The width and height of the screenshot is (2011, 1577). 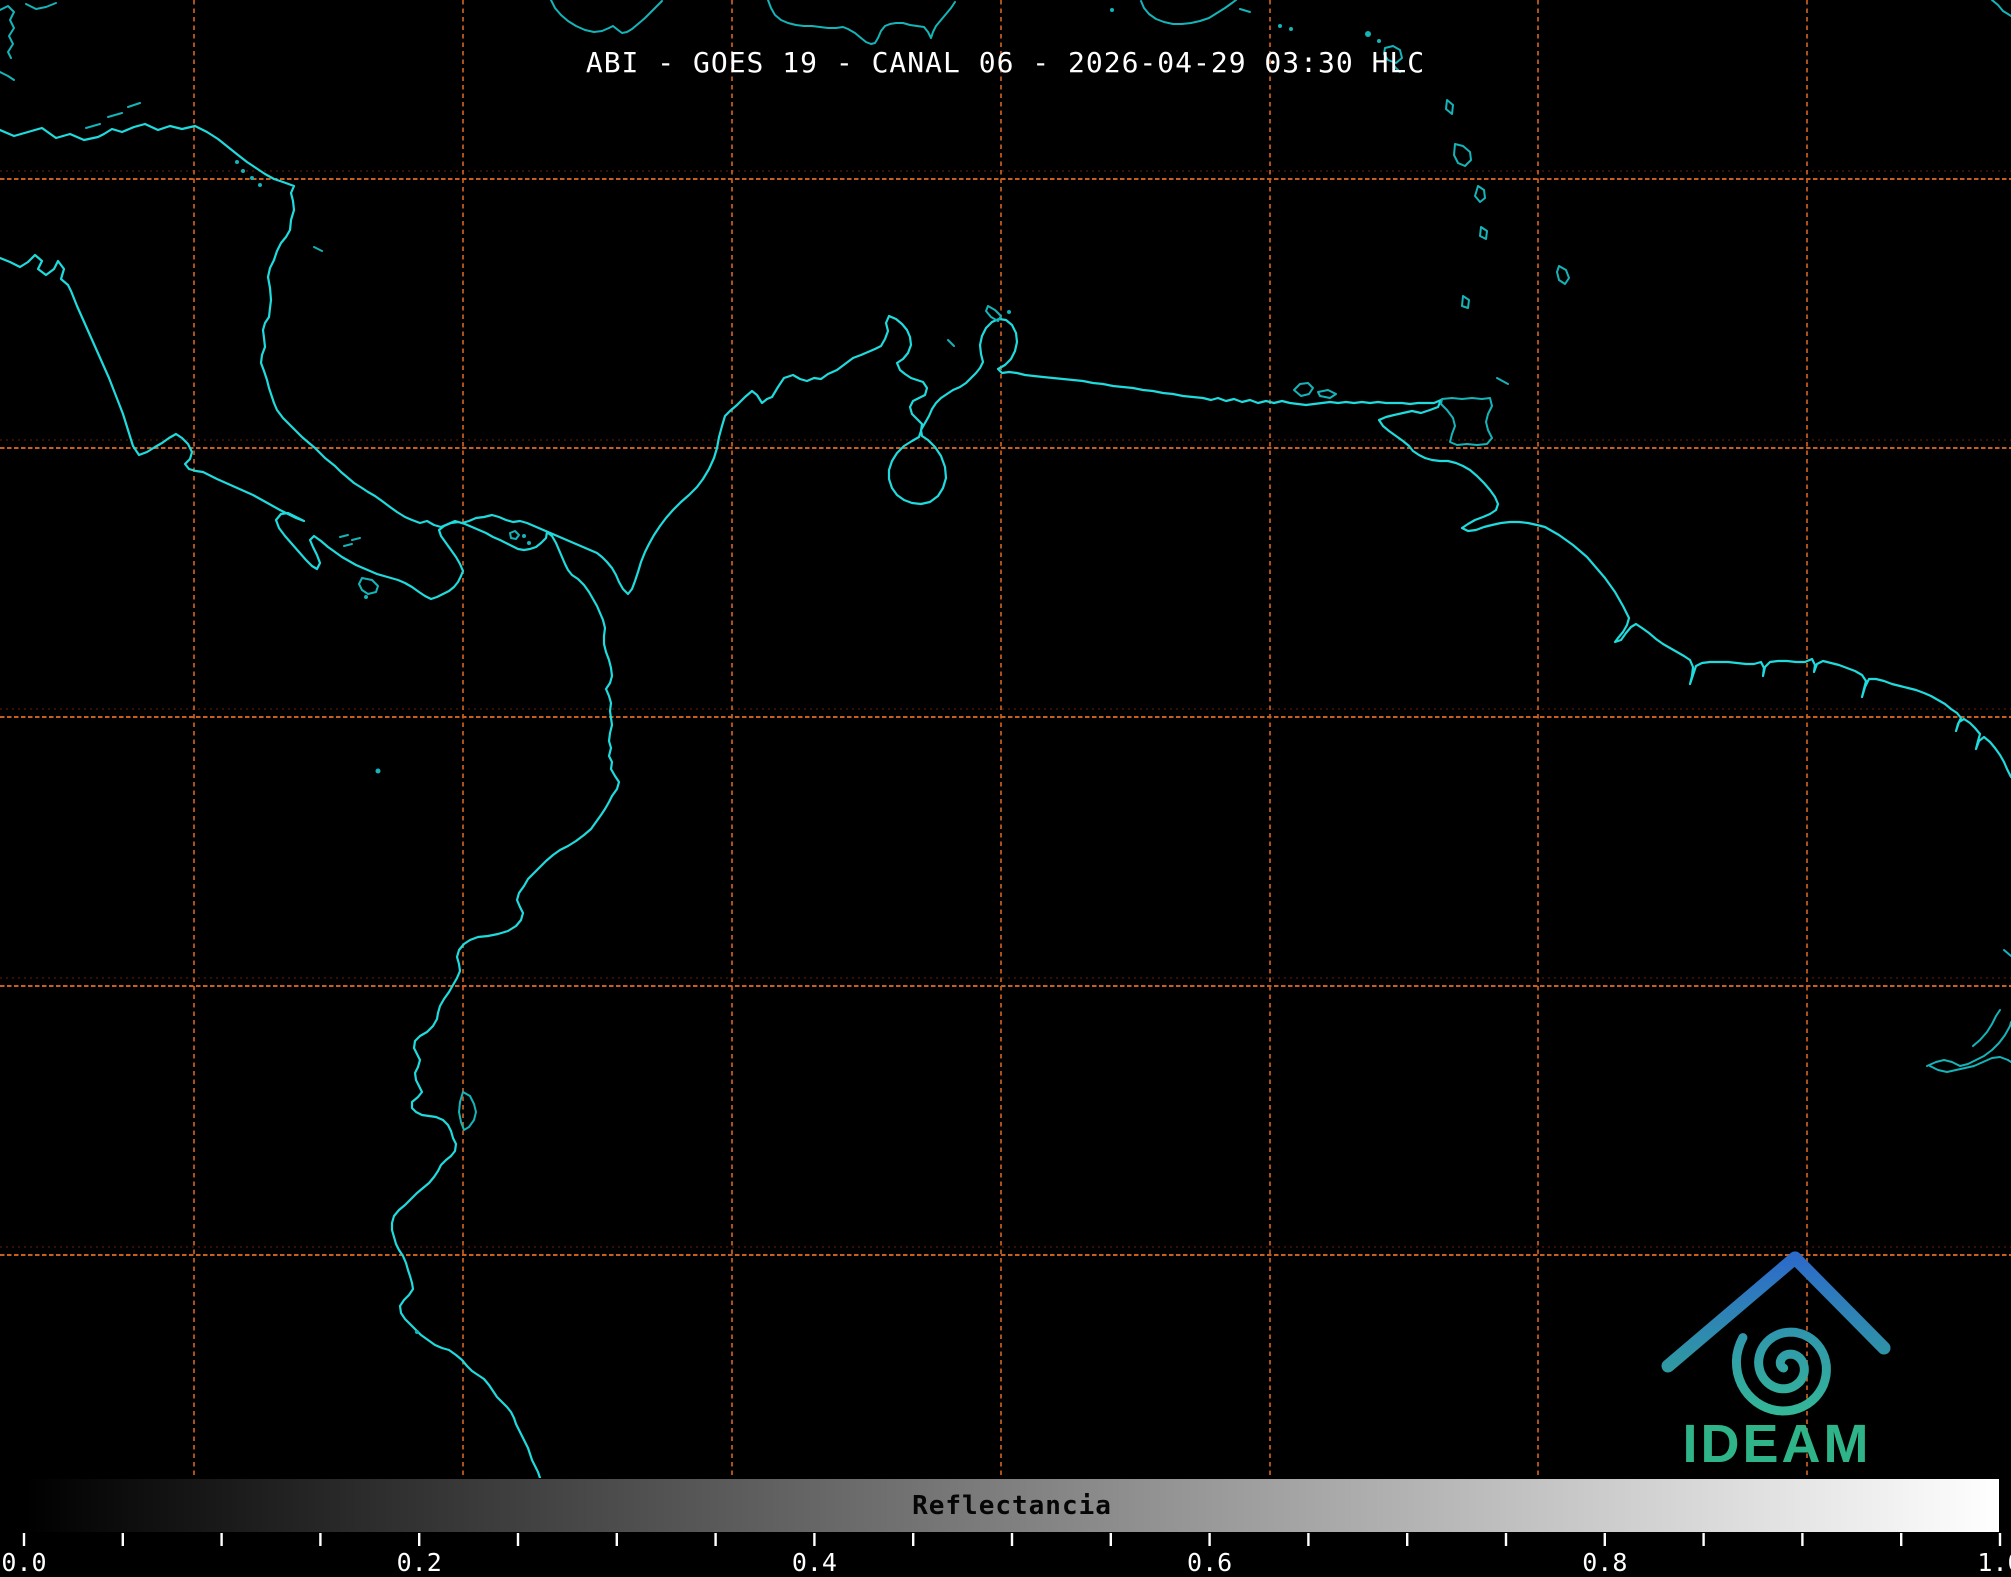 What do you see at coordinates (1604, 1562) in the screenshot?
I see `colorbar-tick-label: 0.8` at bounding box center [1604, 1562].